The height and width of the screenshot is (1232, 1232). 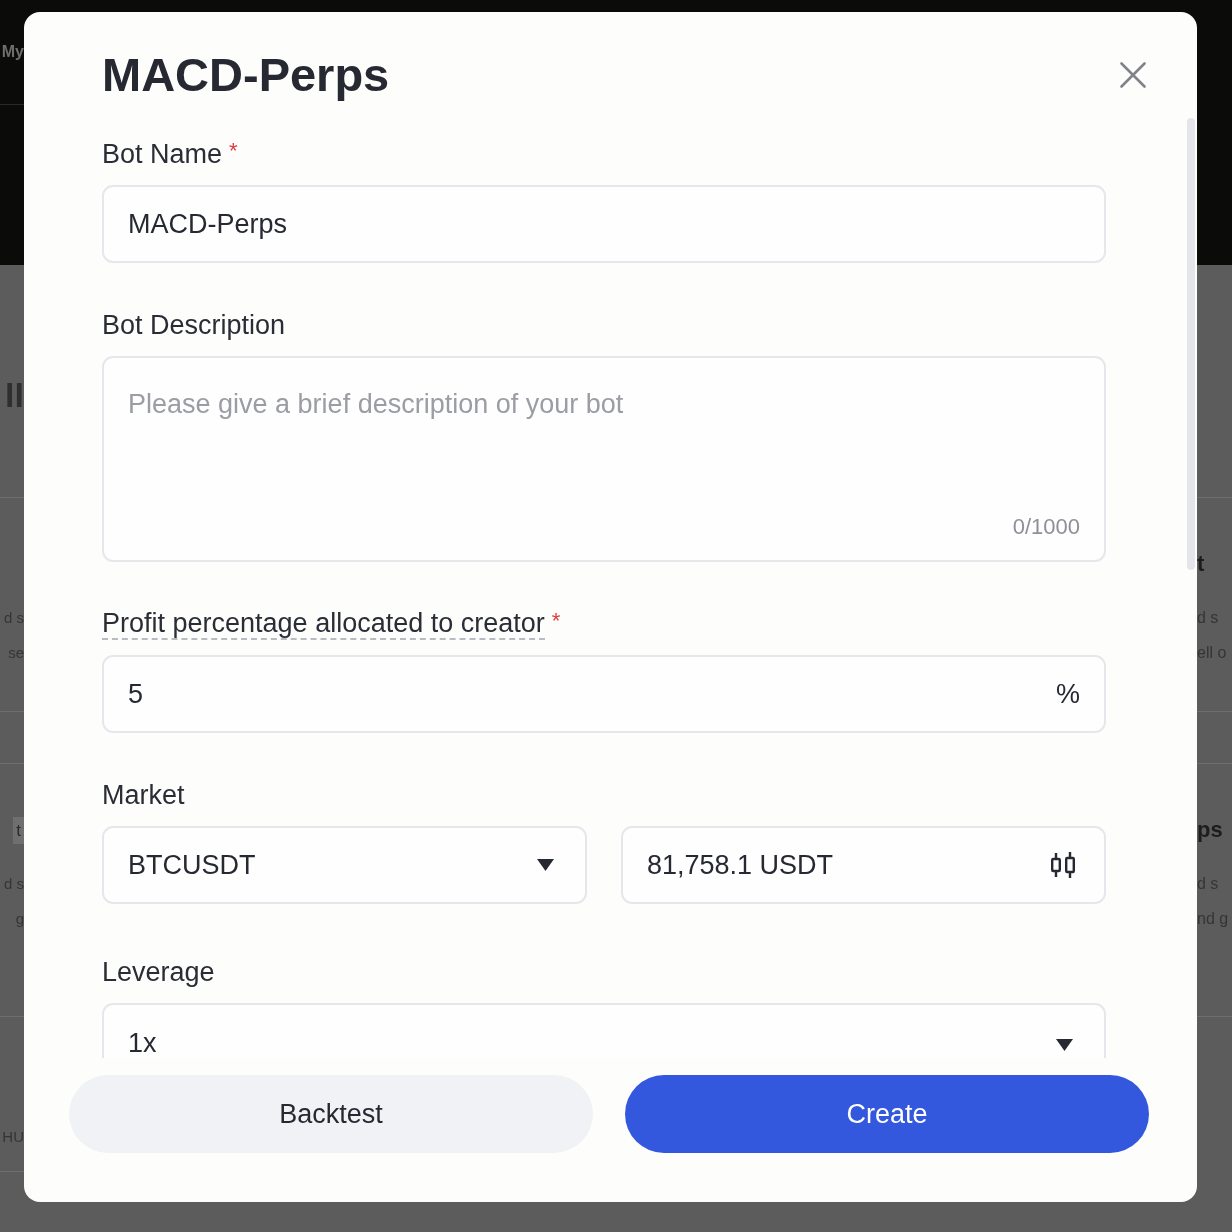 What do you see at coordinates (1201, 564) in the screenshot?
I see `card-title: t` at bounding box center [1201, 564].